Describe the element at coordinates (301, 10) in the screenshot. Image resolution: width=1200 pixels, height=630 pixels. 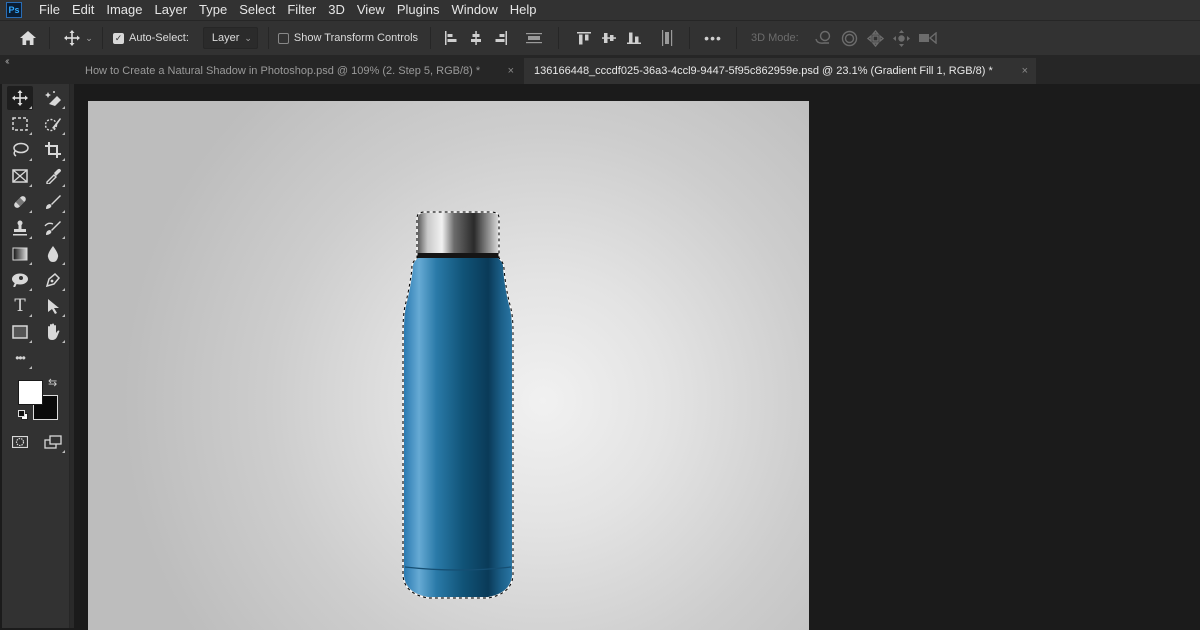
I see `menu-filter: Filter` at that location.